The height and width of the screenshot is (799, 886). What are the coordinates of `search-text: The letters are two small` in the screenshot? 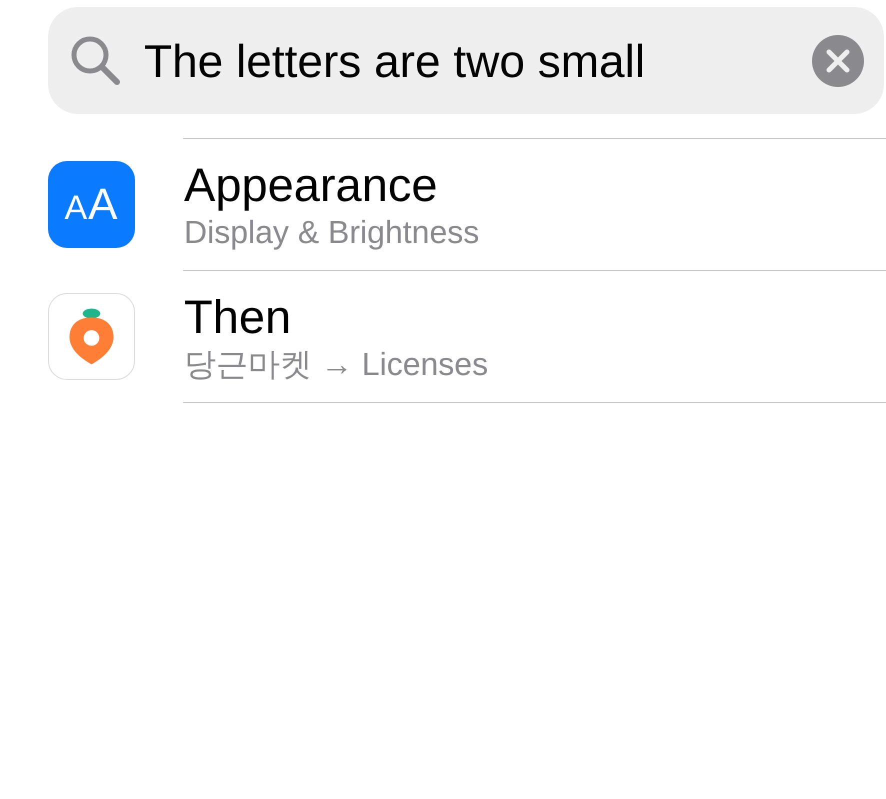 It's located at (395, 61).